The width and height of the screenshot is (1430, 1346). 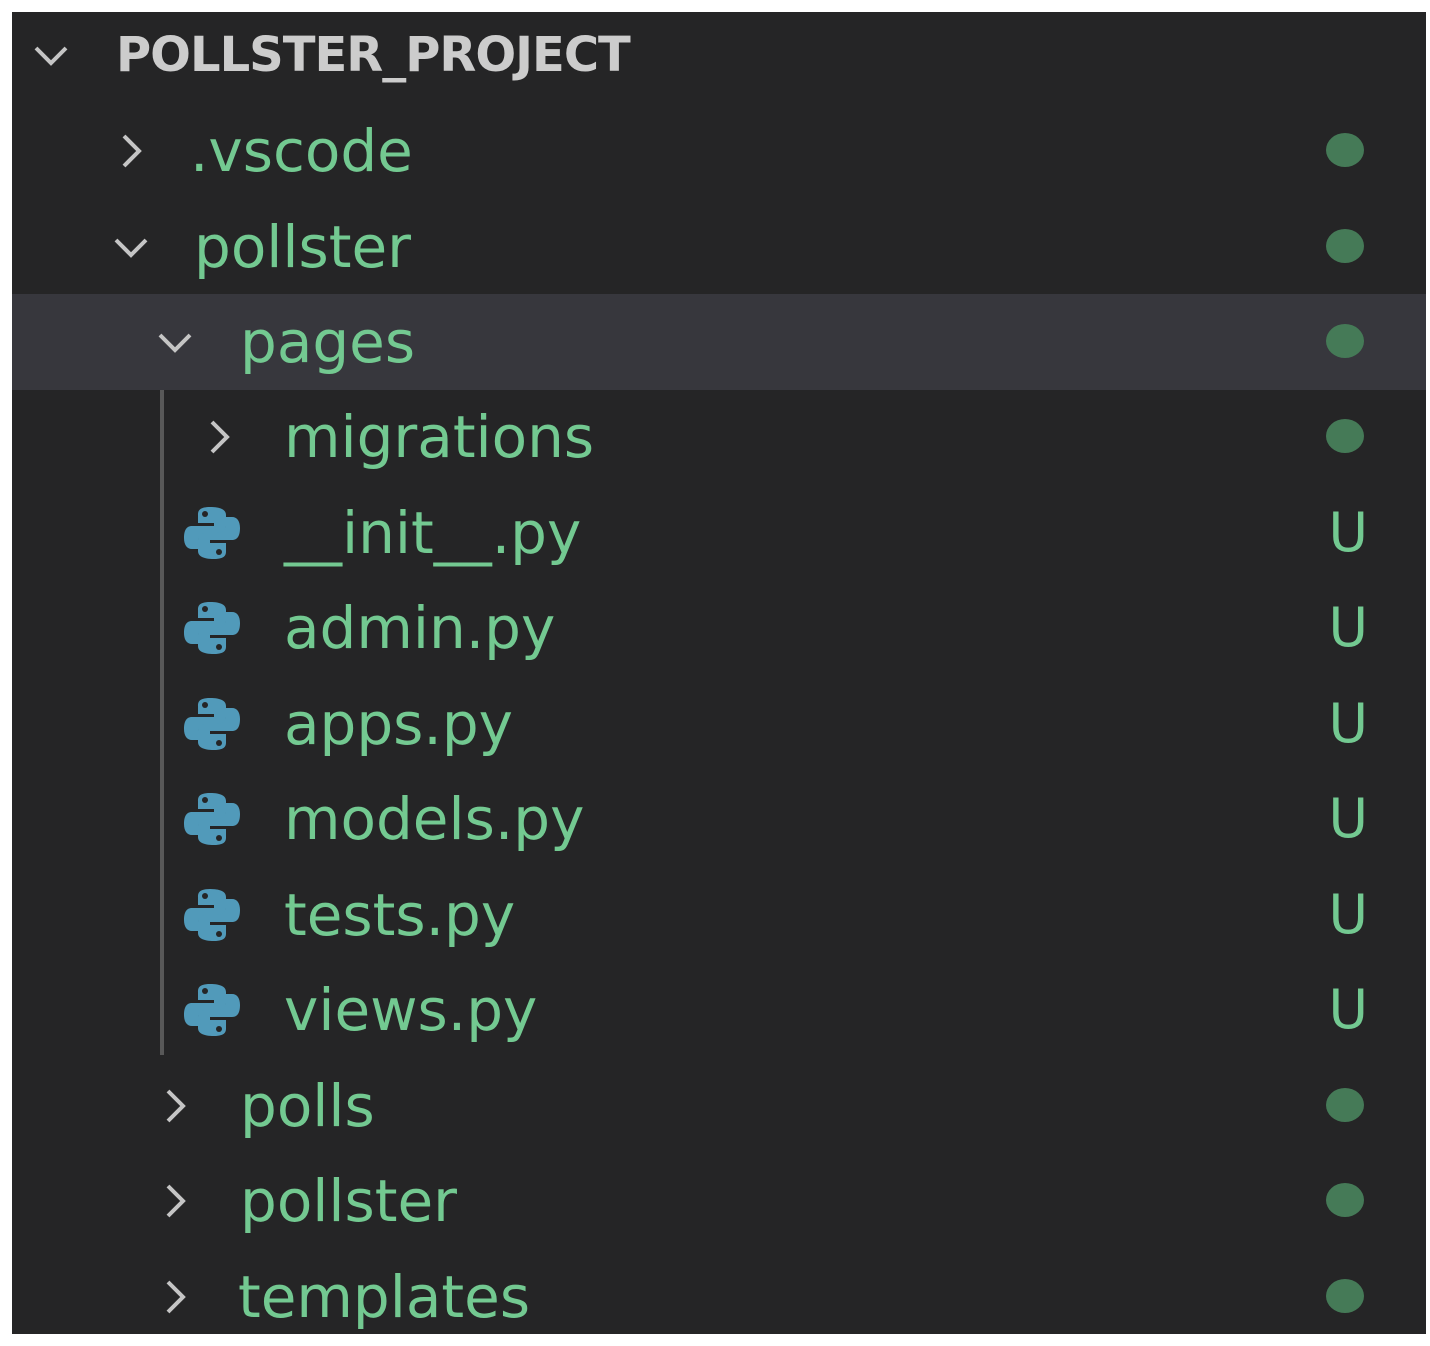 I want to click on tree-item-migrations: migrations, so click(x=719, y=437).